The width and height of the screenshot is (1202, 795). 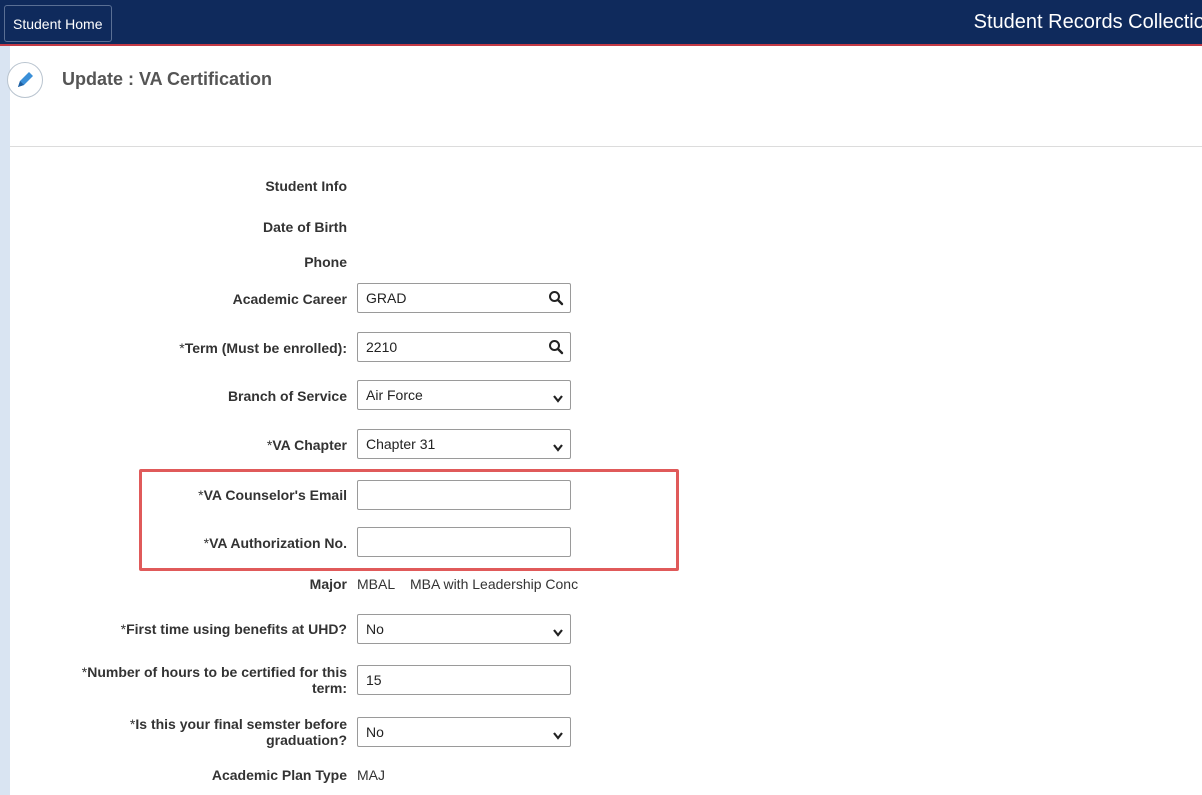 I want to click on academic-career-value: GRAD, so click(x=386, y=298).